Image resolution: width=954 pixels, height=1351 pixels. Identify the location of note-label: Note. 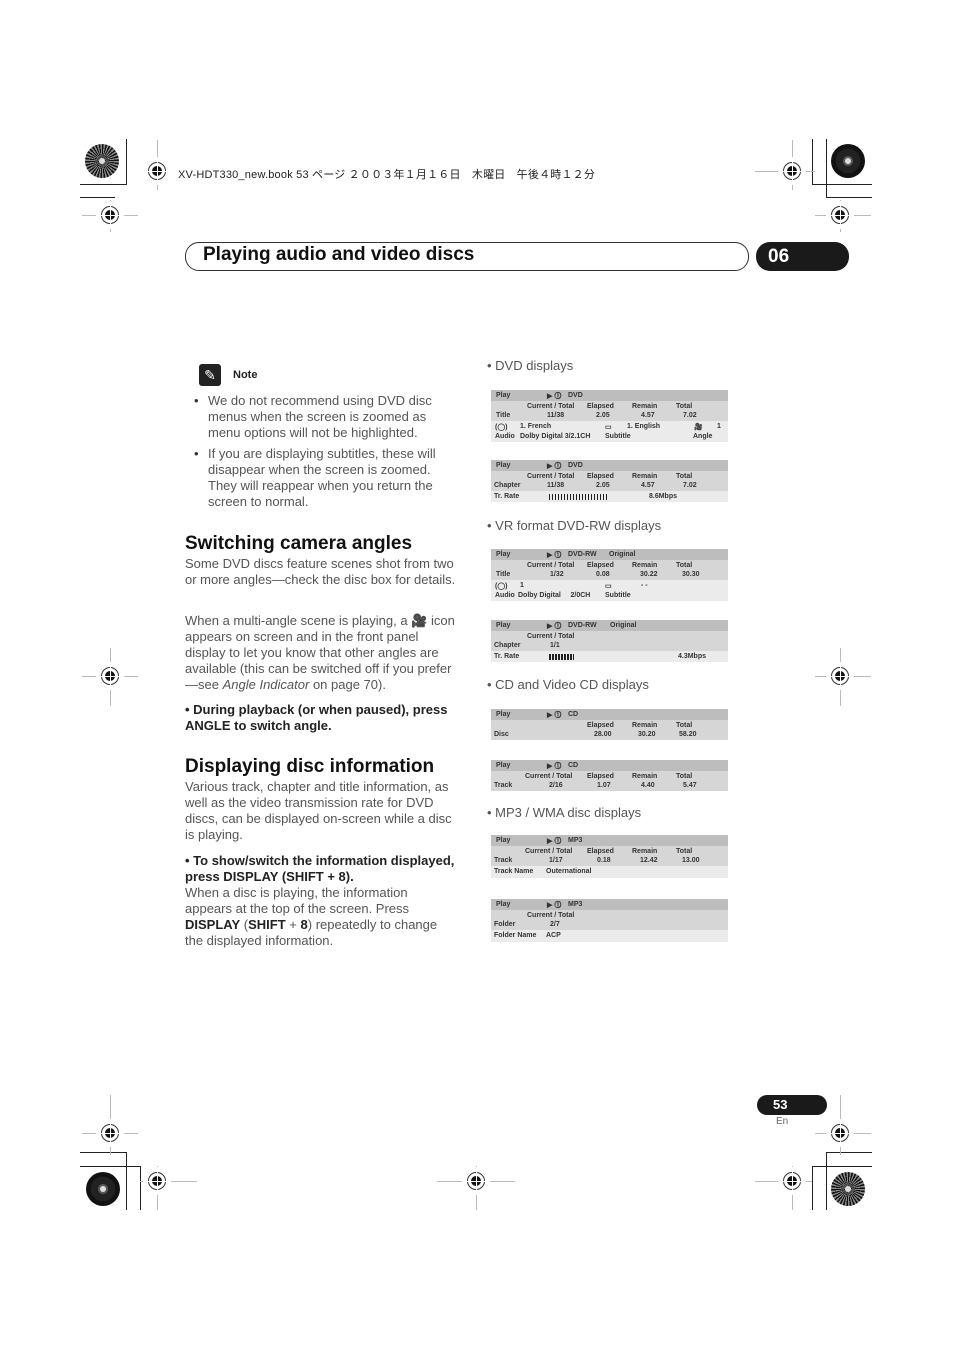
(245, 375).